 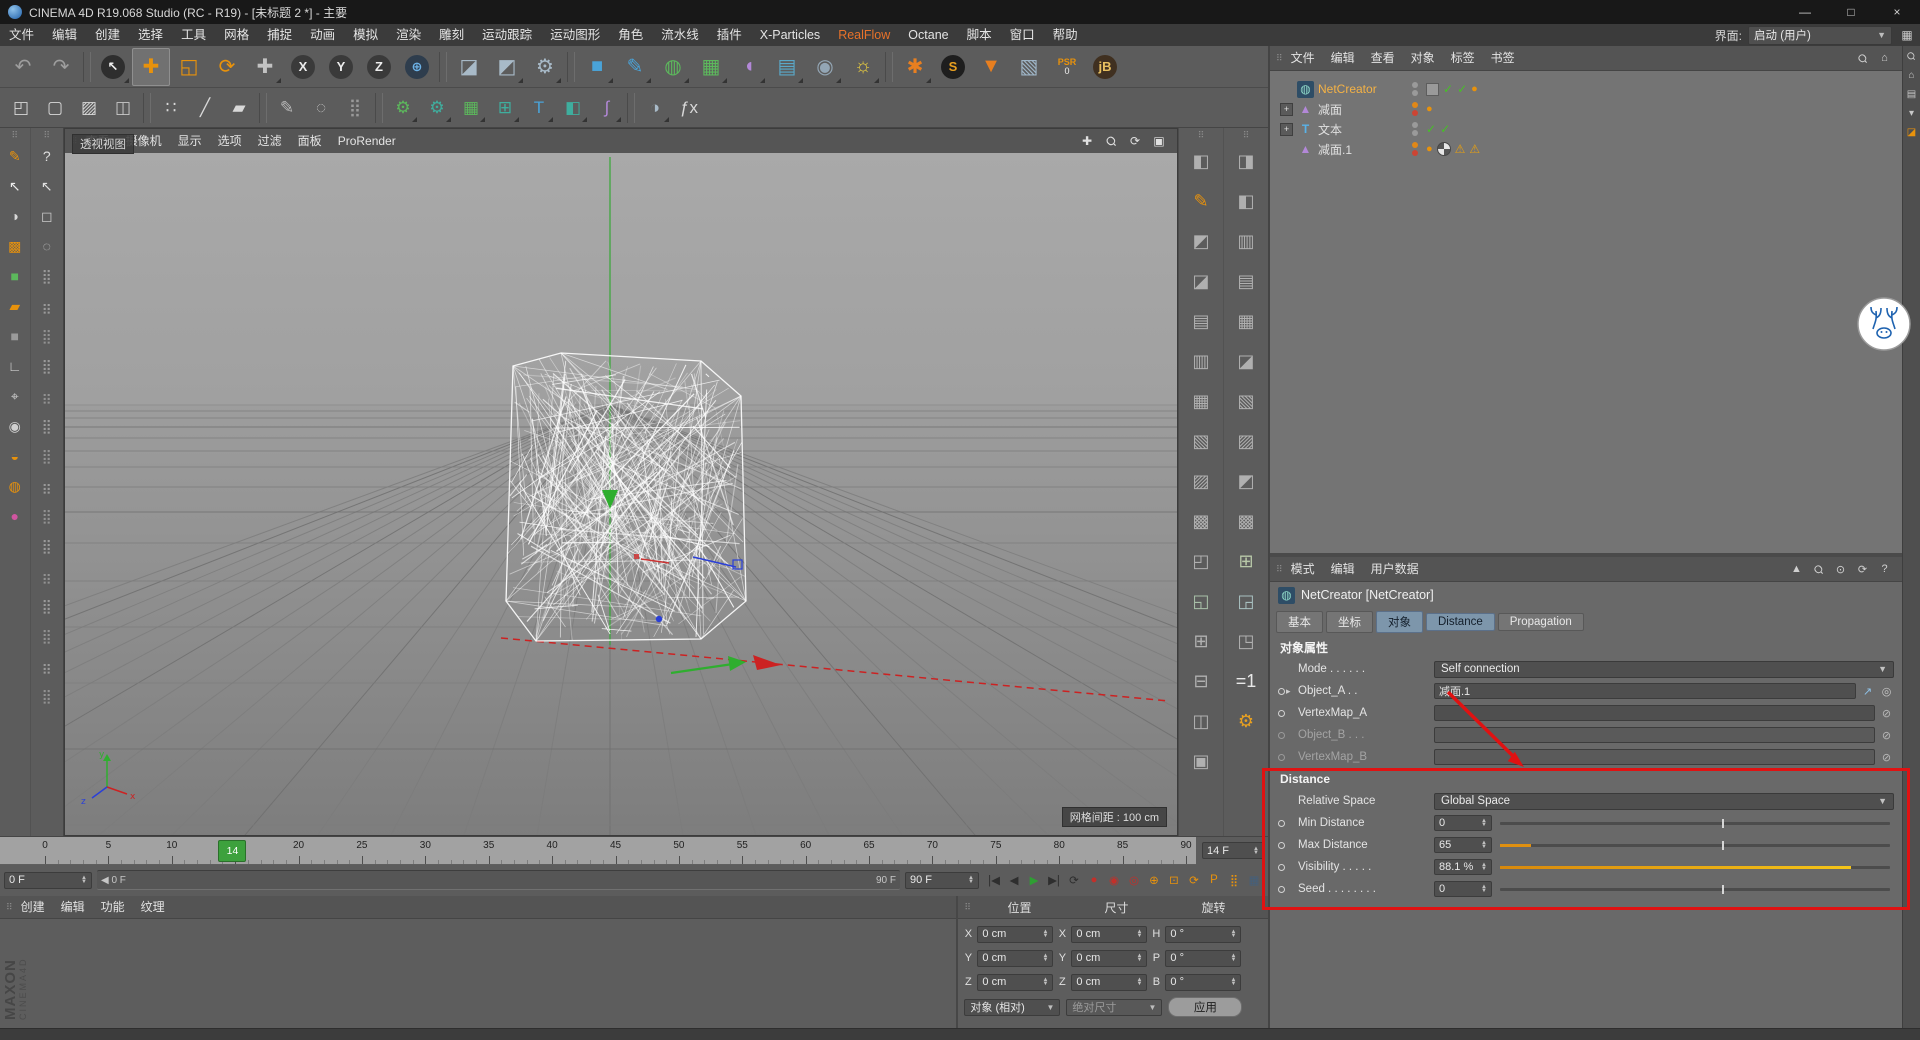 What do you see at coordinates (1723, 823) in the screenshot?
I see `slider-handle` at bounding box center [1723, 823].